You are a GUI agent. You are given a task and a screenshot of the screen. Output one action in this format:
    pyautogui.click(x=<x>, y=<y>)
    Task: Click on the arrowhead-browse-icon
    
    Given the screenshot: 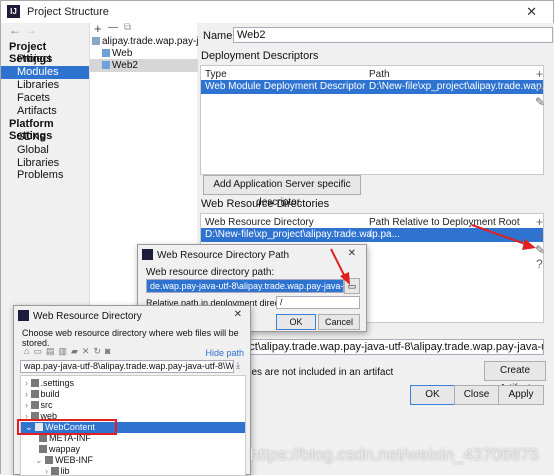 What is the action you would take?
    pyautogui.click(x=345, y=278)
    